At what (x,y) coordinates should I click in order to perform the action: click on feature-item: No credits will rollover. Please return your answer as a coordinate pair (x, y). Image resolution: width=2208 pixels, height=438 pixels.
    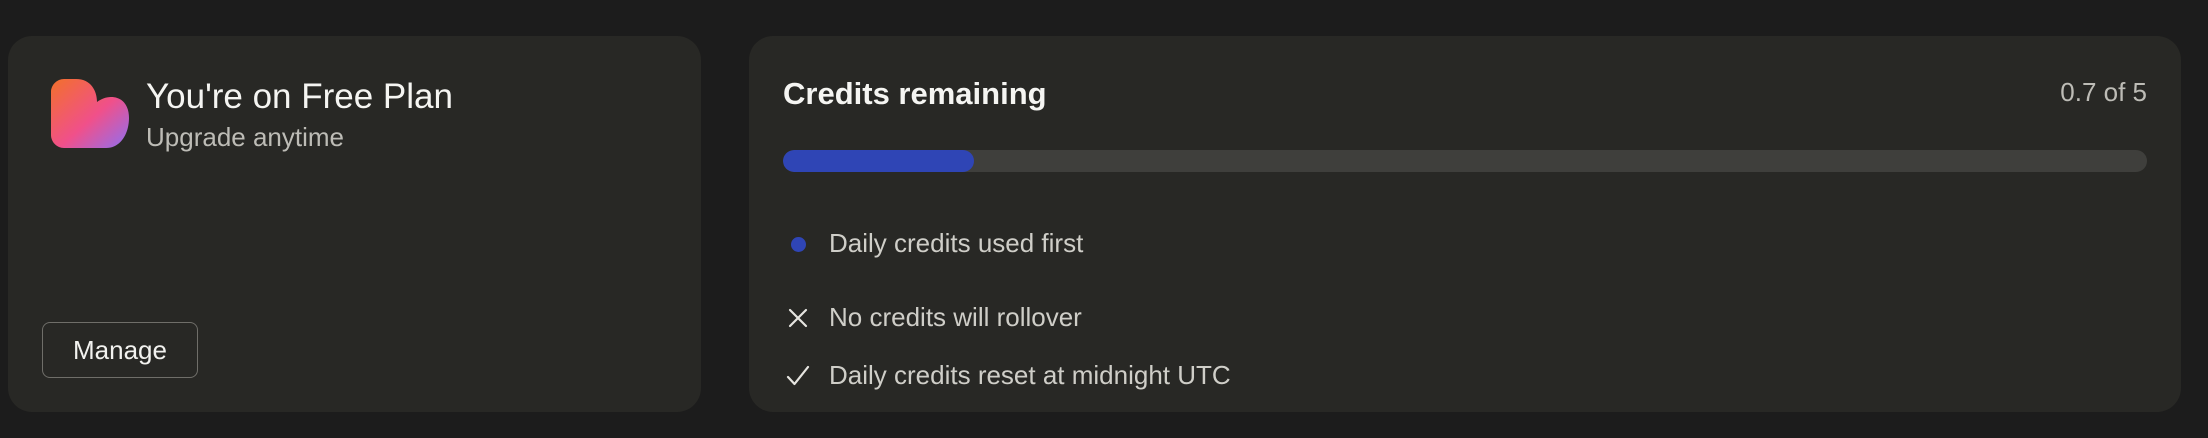
    Looking at the image, I should click on (932, 318).